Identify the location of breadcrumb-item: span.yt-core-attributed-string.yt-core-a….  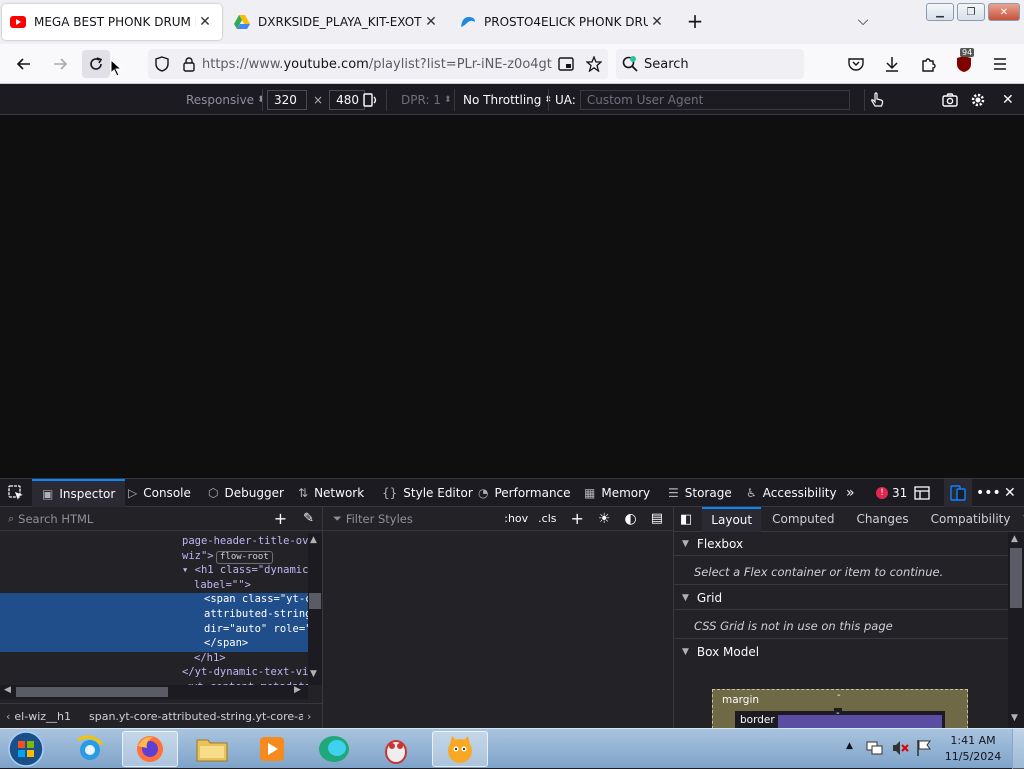
(196, 716).